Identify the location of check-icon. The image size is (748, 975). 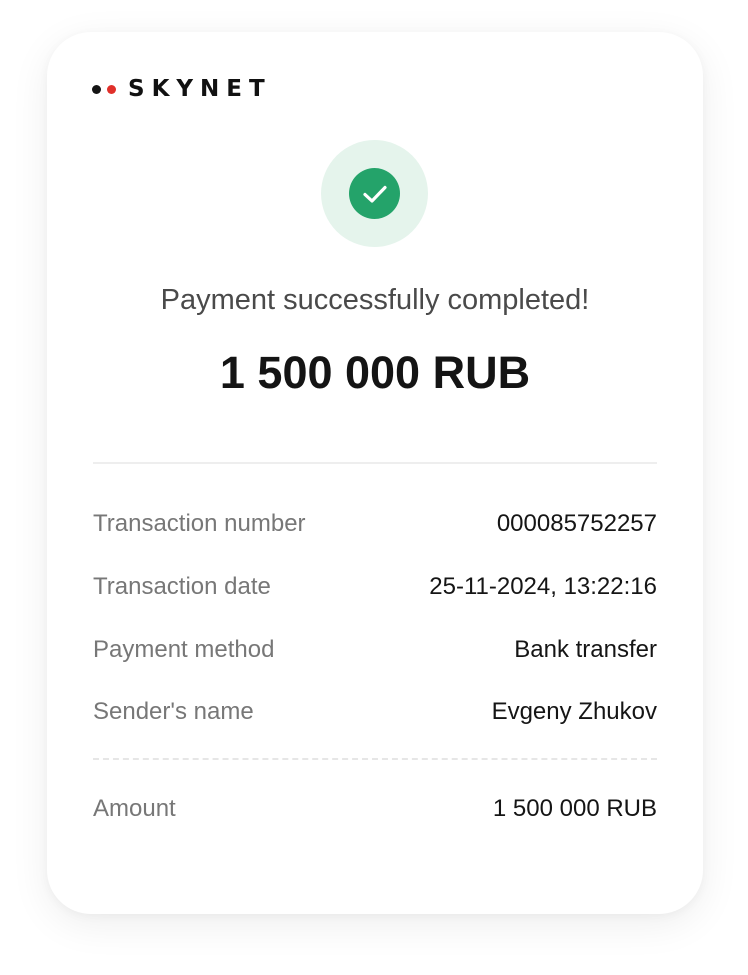
(374, 193).